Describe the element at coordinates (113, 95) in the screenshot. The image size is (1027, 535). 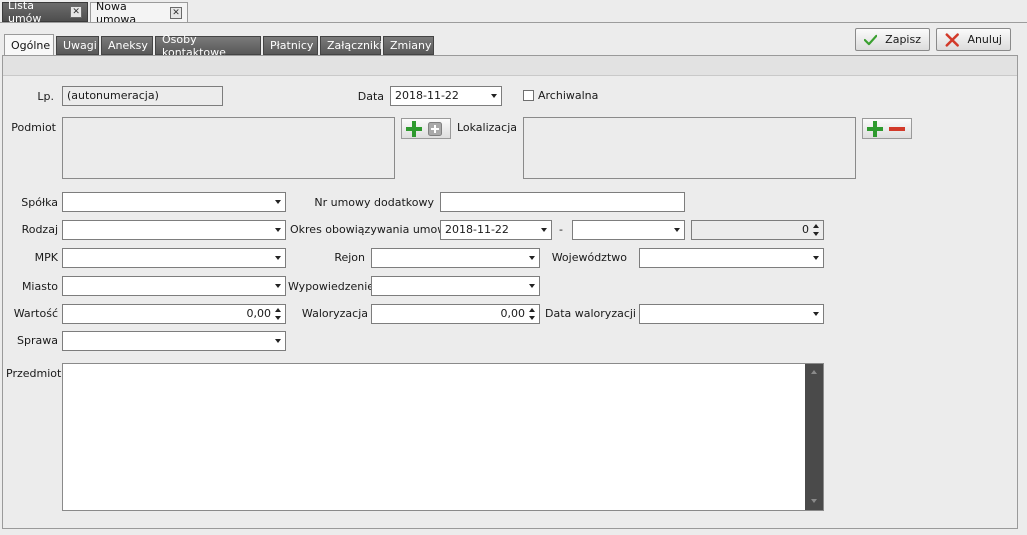
I see `lp-value: (autonumeracja)` at that location.